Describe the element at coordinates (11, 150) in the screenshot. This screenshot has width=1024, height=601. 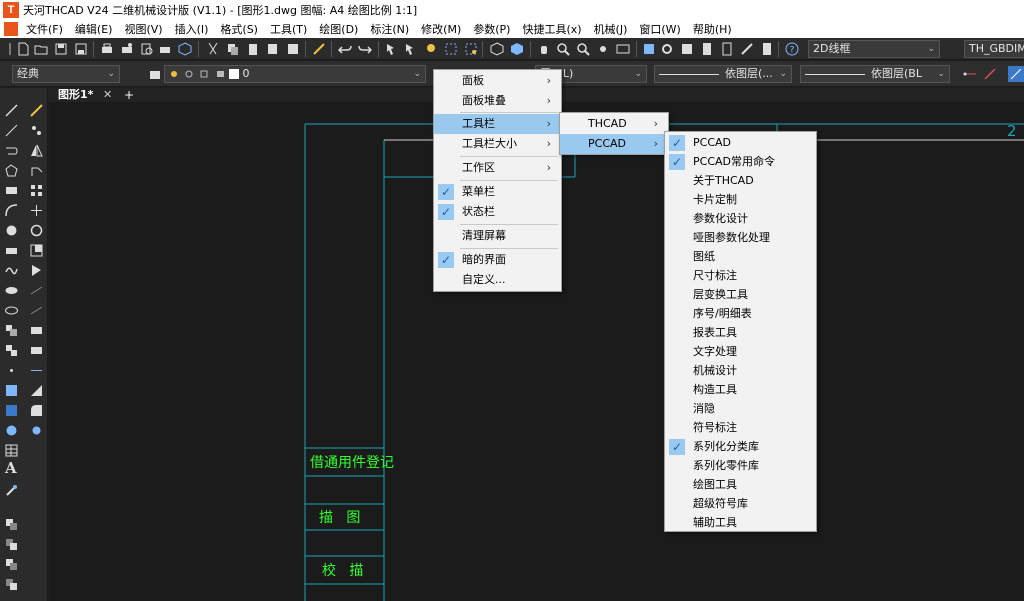
I see `polyline-icon` at that location.